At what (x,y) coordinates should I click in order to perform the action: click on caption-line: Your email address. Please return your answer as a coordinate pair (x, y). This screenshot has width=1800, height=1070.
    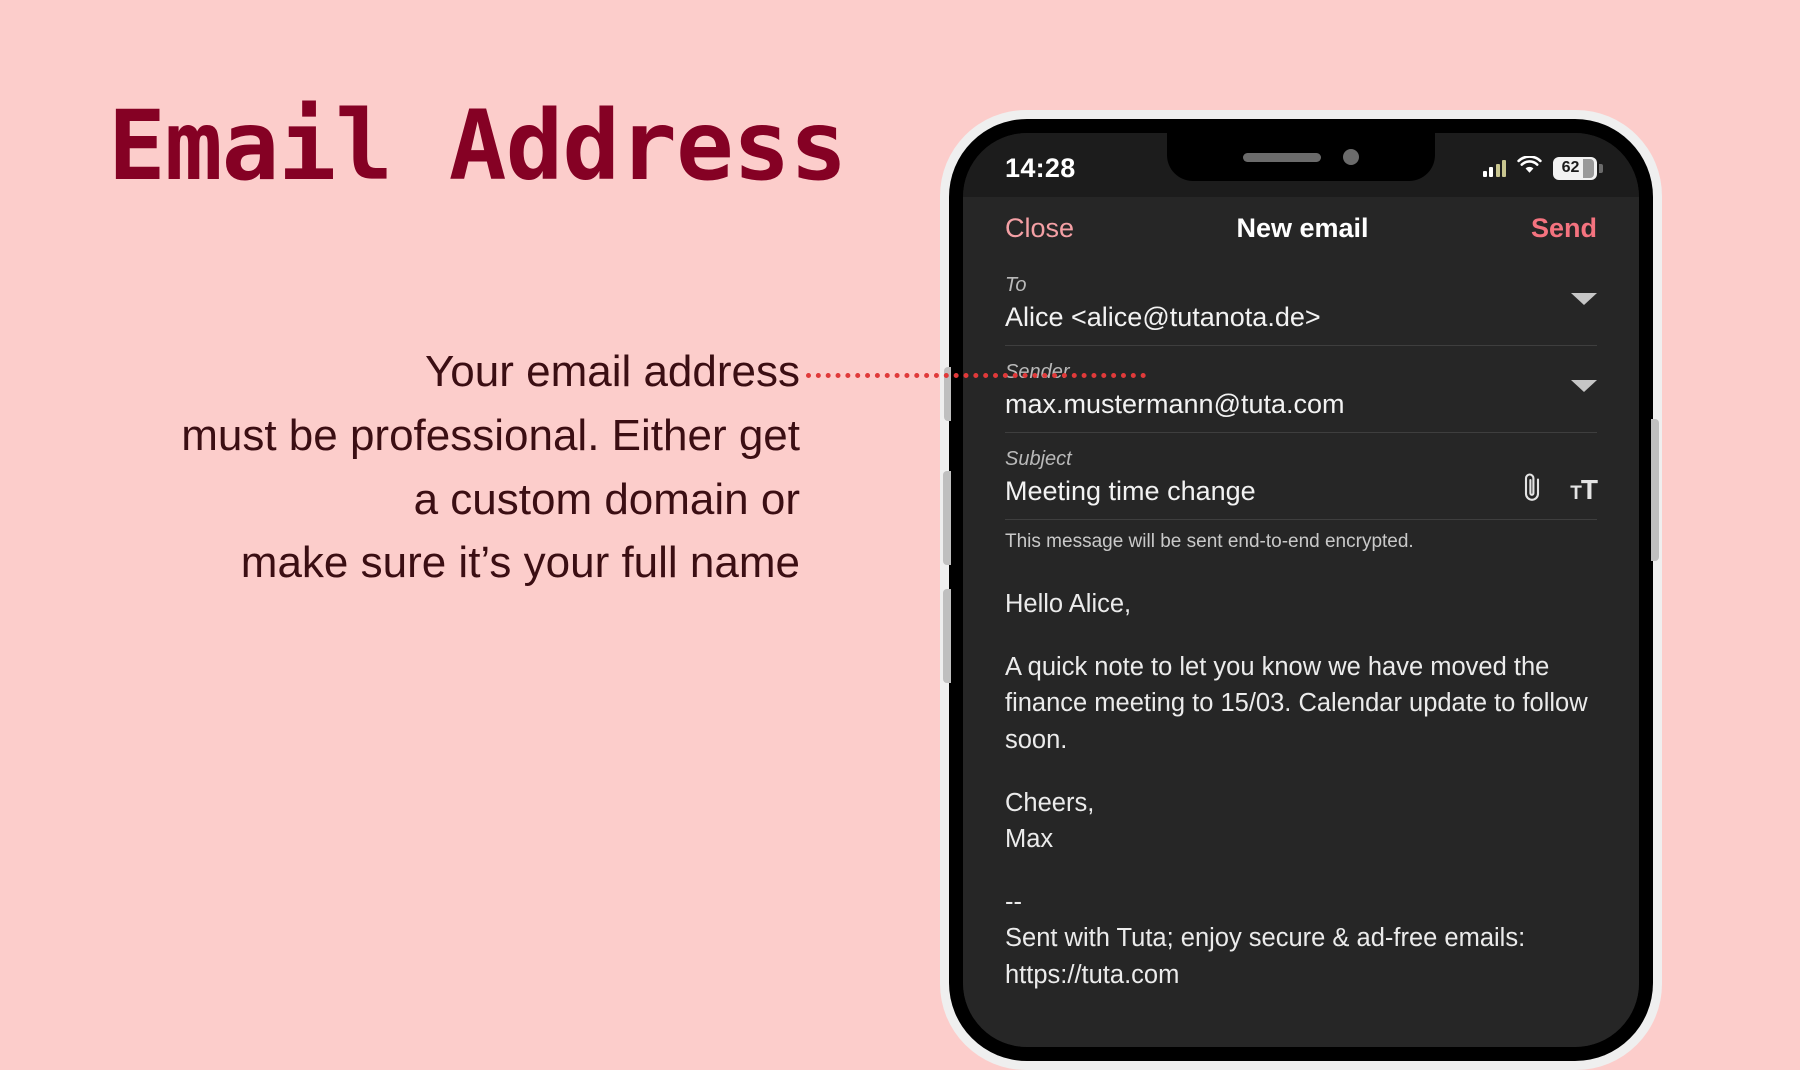
    Looking at the image, I should click on (612, 371).